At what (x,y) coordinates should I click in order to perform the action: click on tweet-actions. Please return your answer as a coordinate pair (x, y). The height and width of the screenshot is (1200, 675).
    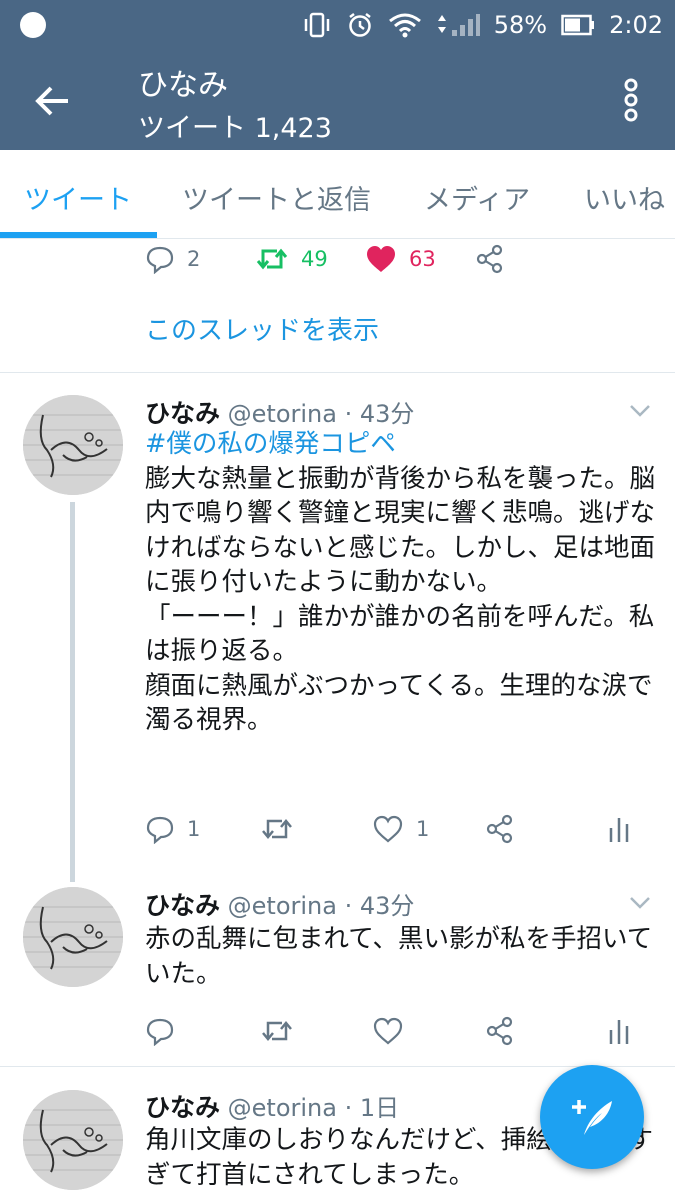
    Looking at the image, I should click on (390, 1031).